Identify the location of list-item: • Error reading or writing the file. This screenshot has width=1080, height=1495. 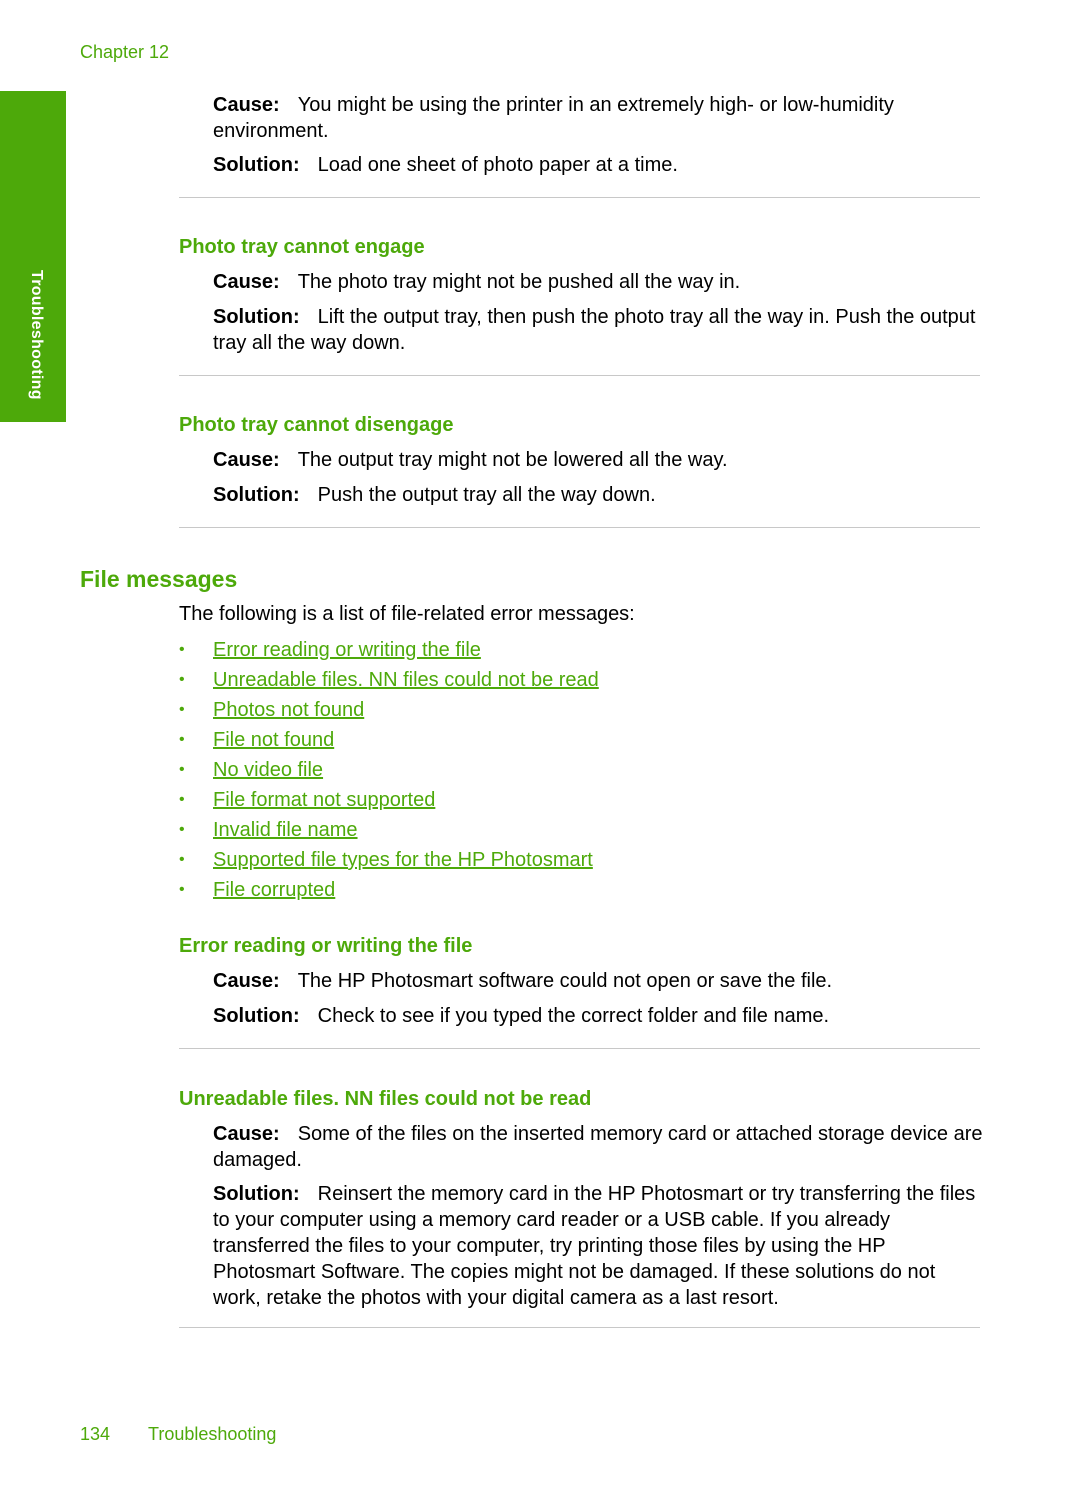
(389, 651).